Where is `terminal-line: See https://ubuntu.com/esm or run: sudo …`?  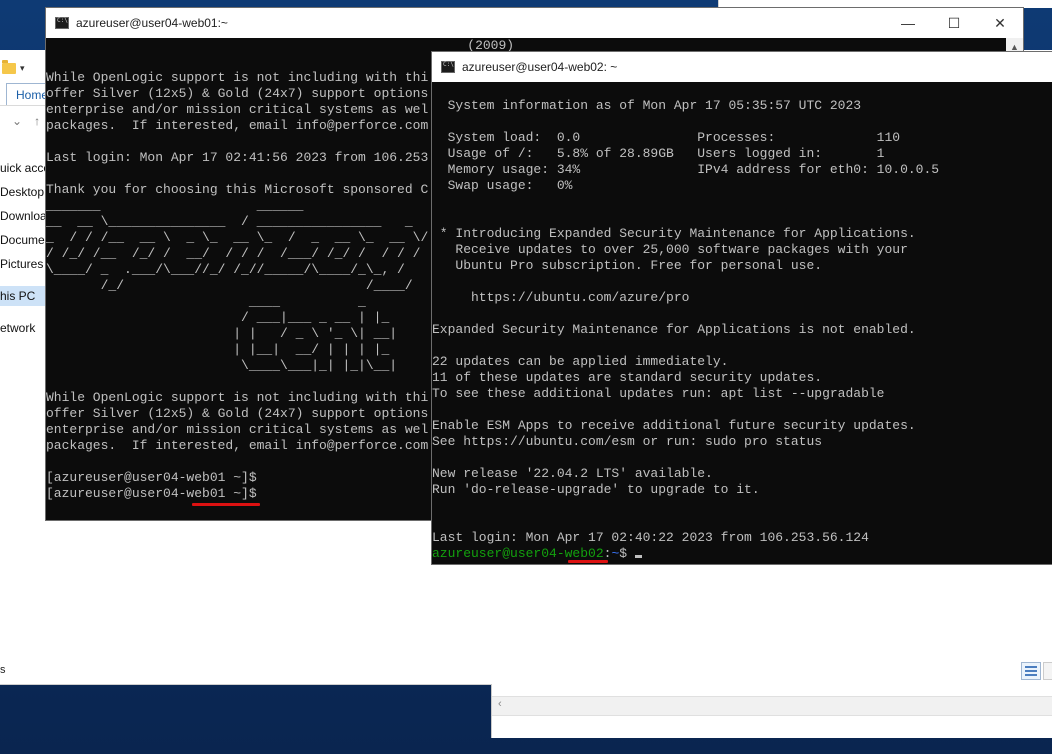
terminal-line: See https://ubuntu.com/esm or run: sudo … is located at coordinates (627, 441).